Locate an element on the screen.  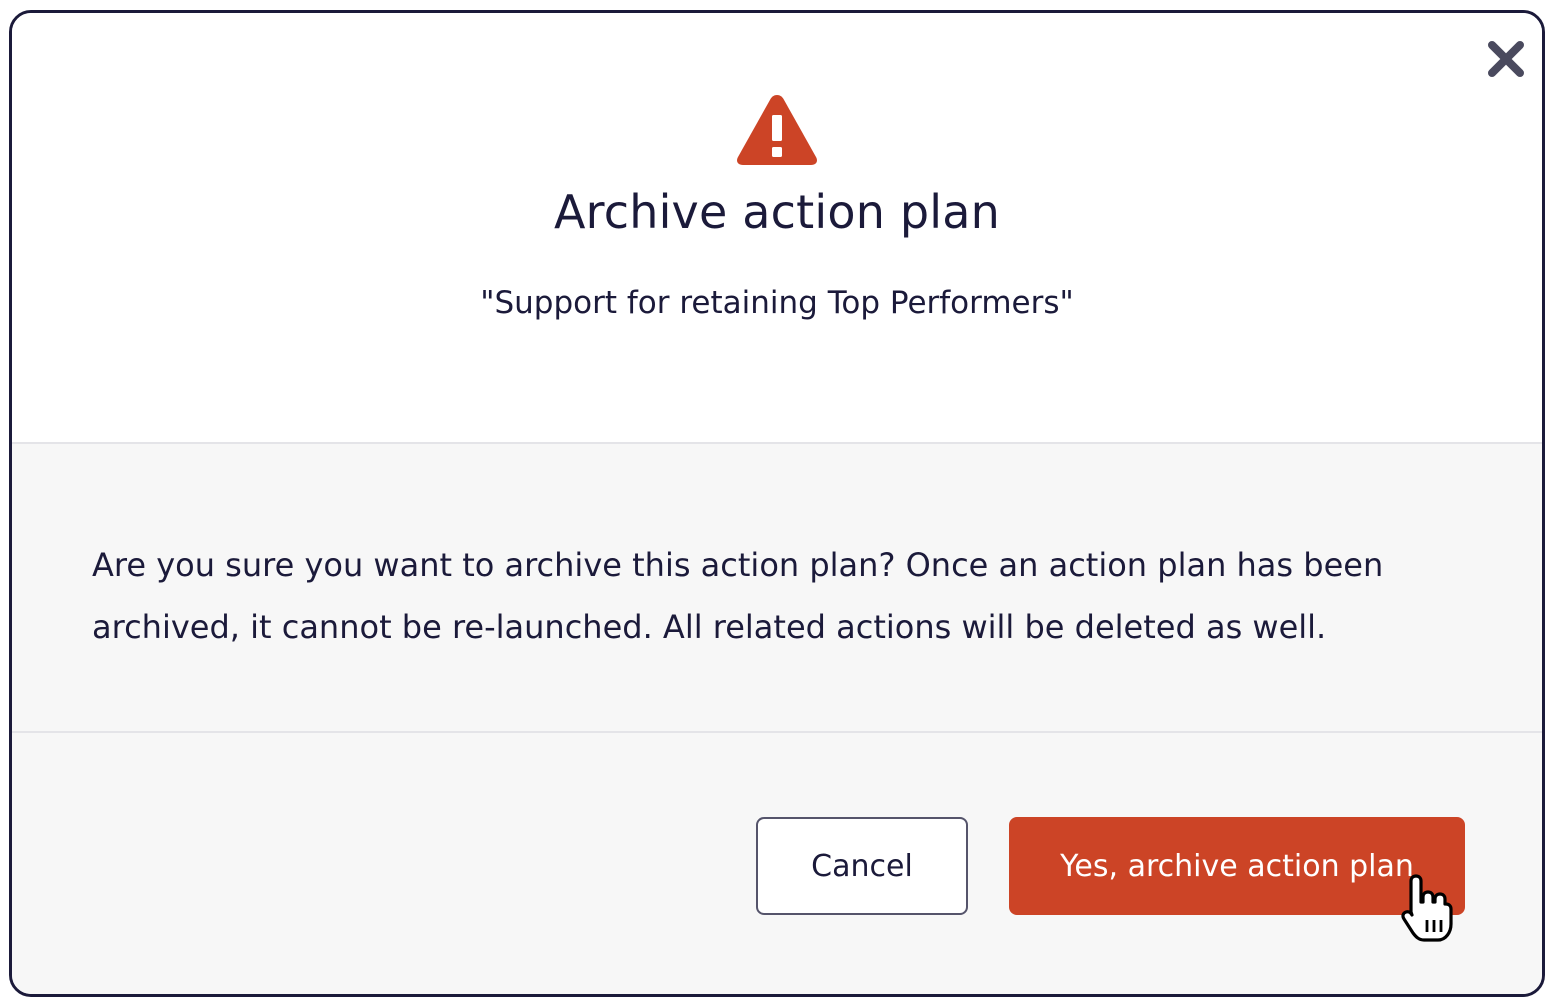
close-button is located at coordinates (1506, 59).